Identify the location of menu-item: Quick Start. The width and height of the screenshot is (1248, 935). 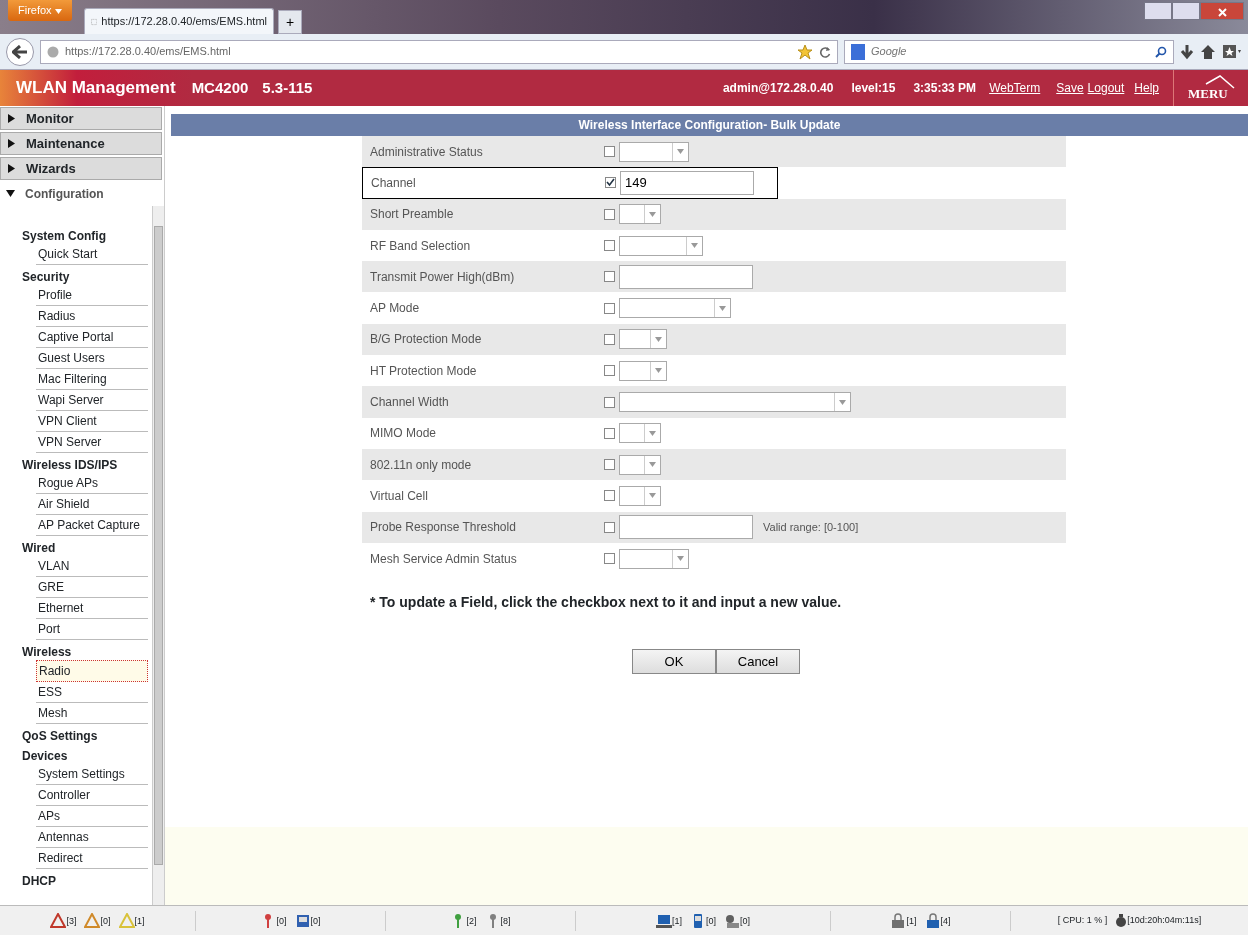
(92, 254).